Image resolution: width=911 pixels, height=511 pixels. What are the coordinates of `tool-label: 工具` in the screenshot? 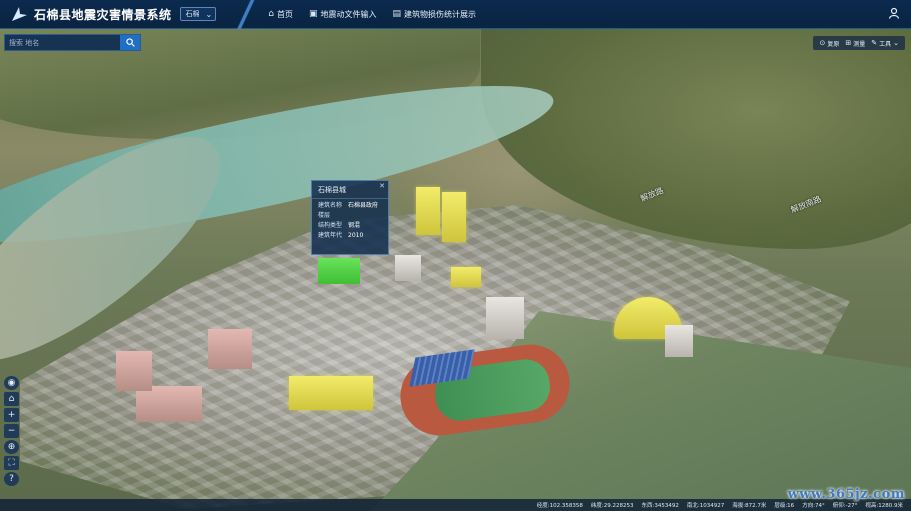 It's located at (885, 44).